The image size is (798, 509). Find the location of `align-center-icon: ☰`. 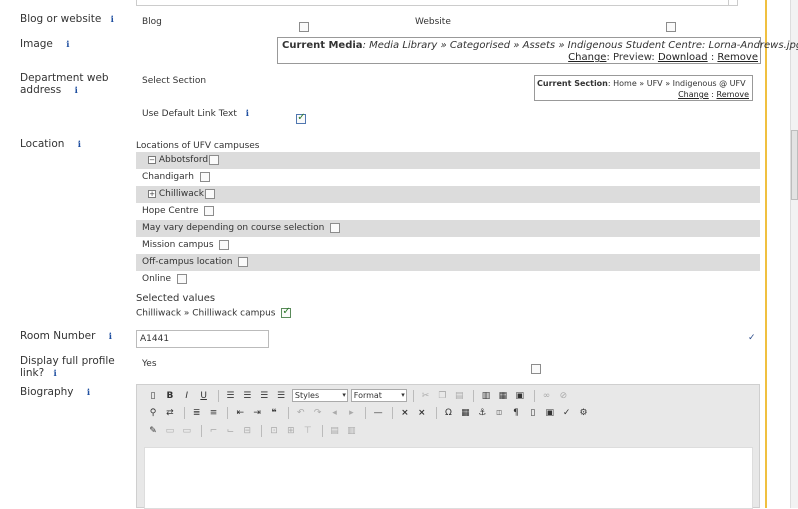

align-center-icon: ☰ is located at coordinates (247, 396).